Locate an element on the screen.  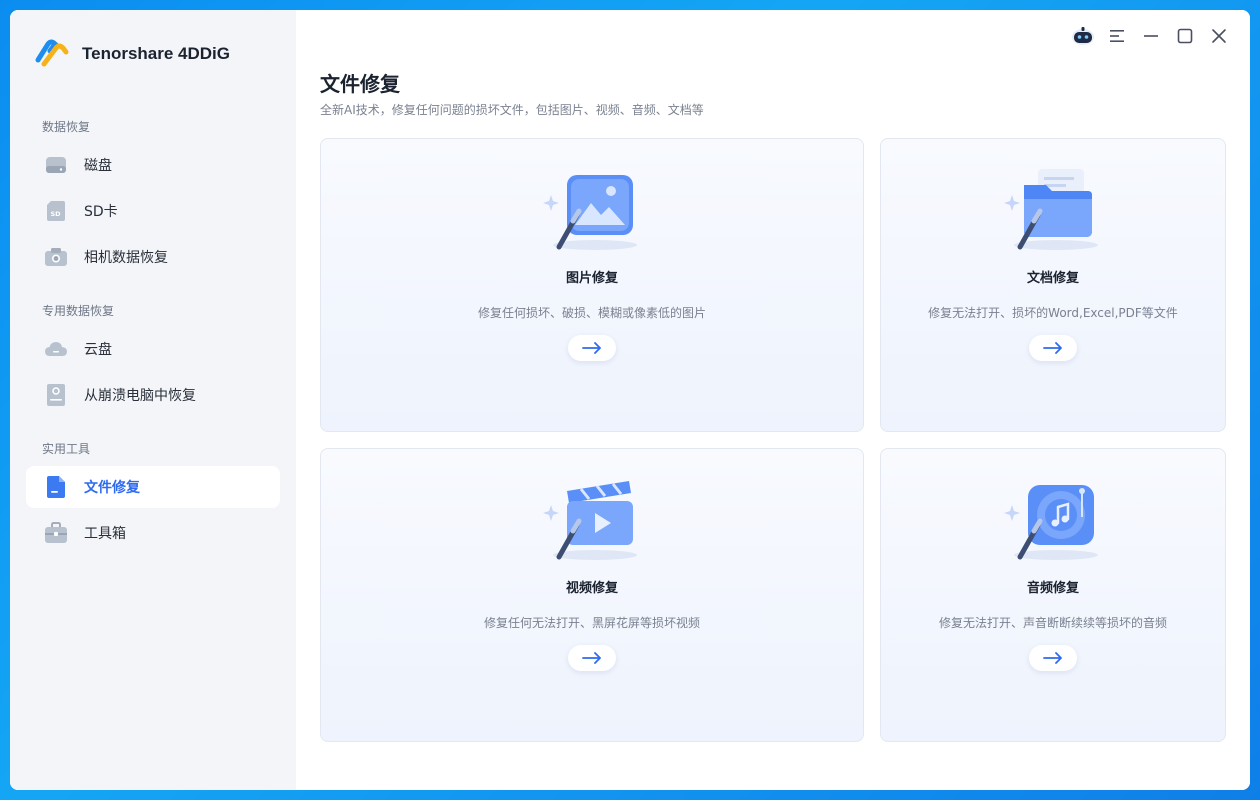
close-icon is located at coordinates (1219, 36).